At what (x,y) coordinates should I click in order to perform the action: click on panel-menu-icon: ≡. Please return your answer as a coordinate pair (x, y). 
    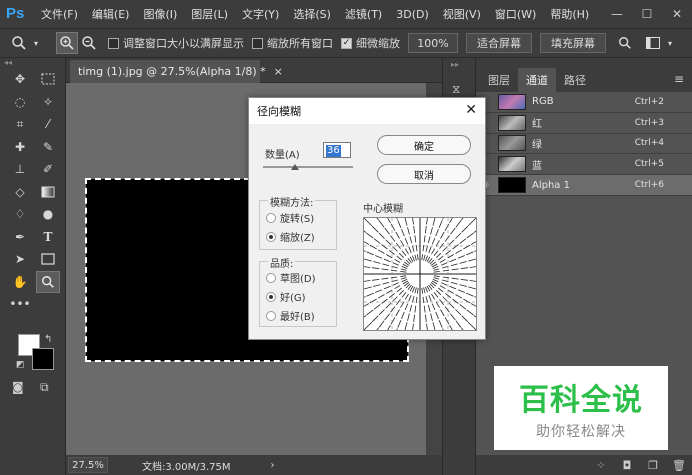
    Looking at the image, I should click on (679, 79).